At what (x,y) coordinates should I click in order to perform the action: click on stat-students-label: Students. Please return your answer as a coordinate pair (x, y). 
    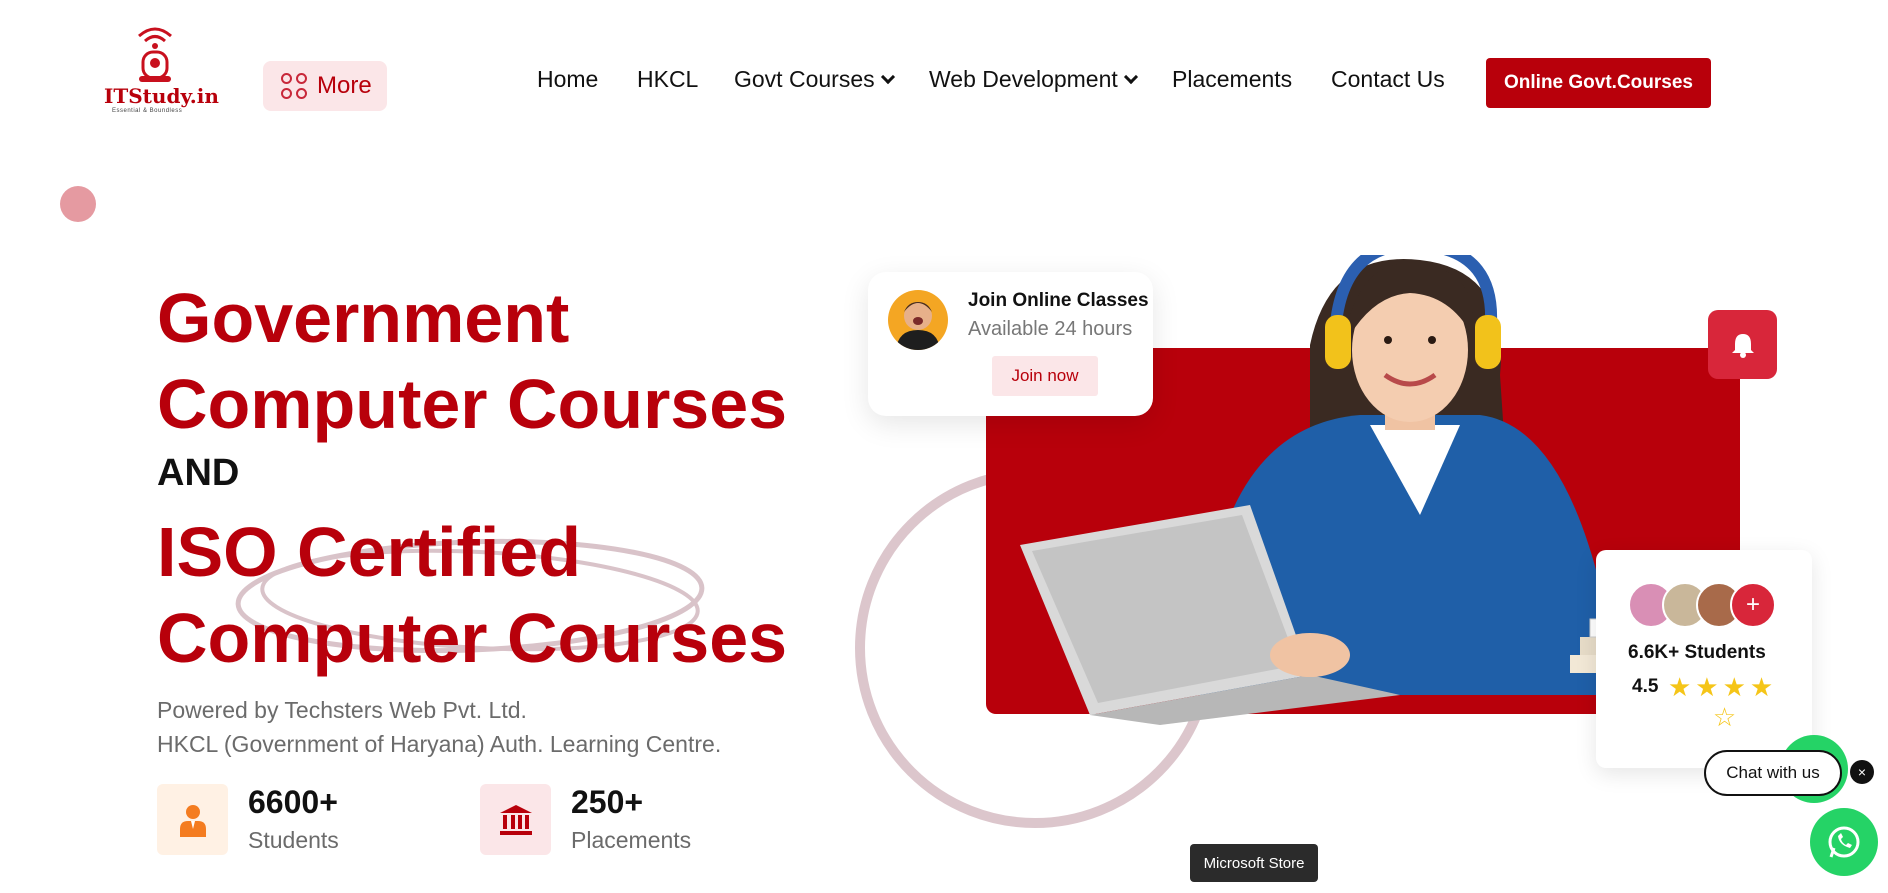
    Looking at the image, I should click on (293, 840).